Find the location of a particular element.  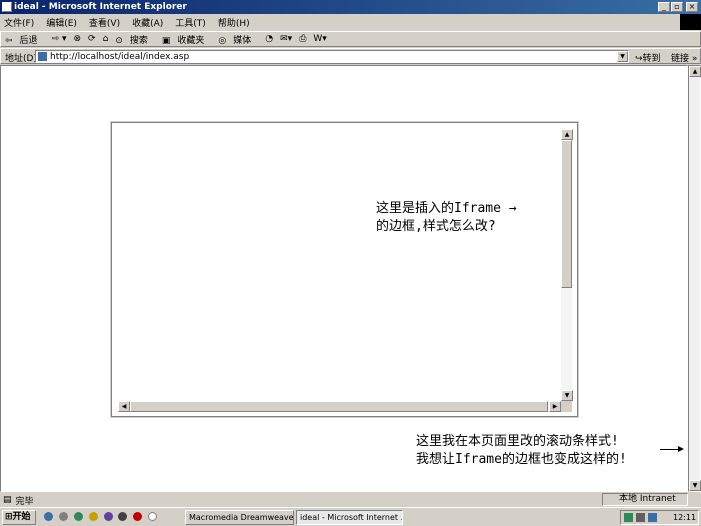

go-arrow-icon: ↪ is located at coordinates (639, 59).